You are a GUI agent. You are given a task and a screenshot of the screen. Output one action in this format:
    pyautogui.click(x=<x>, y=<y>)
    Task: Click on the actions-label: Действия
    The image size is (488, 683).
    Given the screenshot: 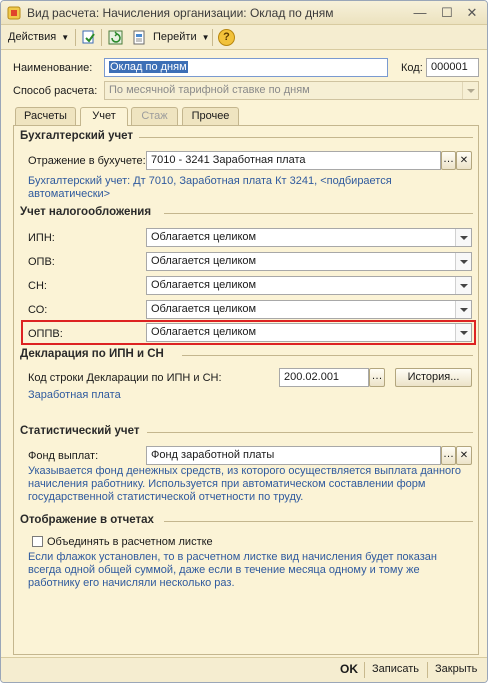 What is the action you would take?
    pyautogui.click(x=32, y=37)
    